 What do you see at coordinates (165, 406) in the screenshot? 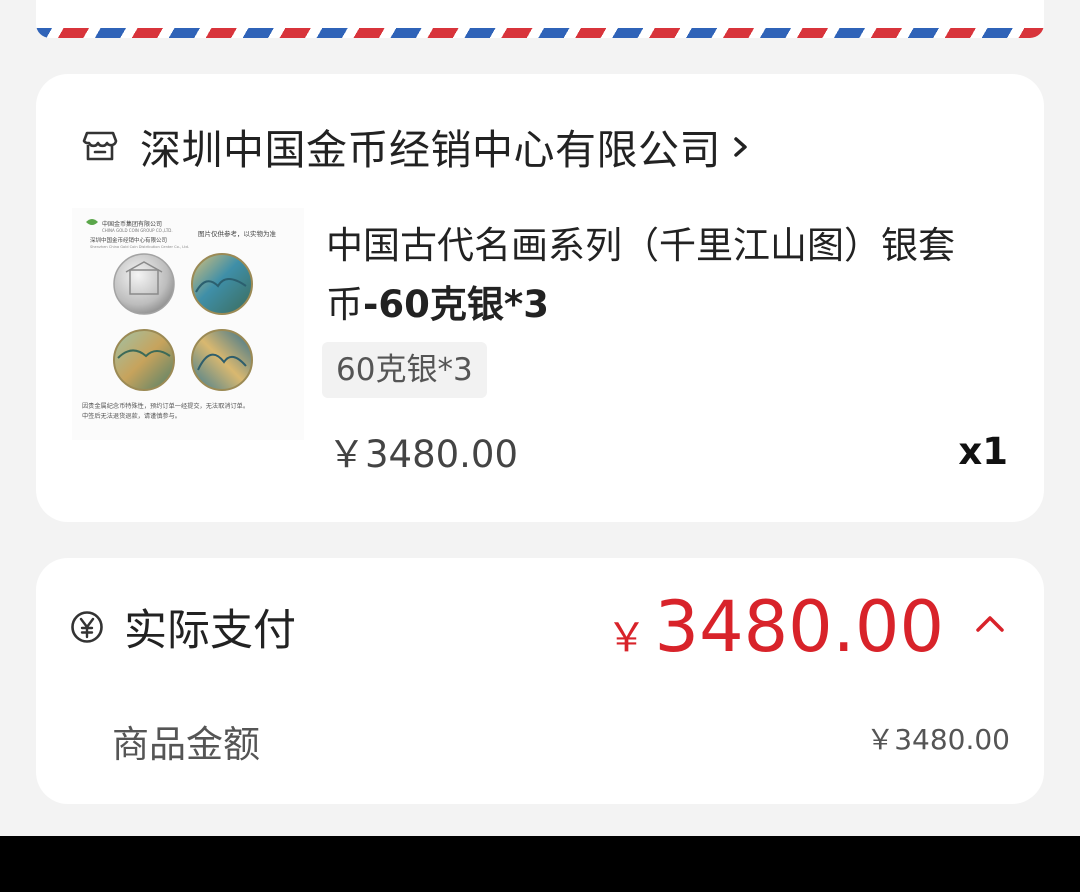
I see `svg-text: 因贵金属纪念币特殊性，预约订单一经提交，无法取消订单。` at bounding box center [165, 406].